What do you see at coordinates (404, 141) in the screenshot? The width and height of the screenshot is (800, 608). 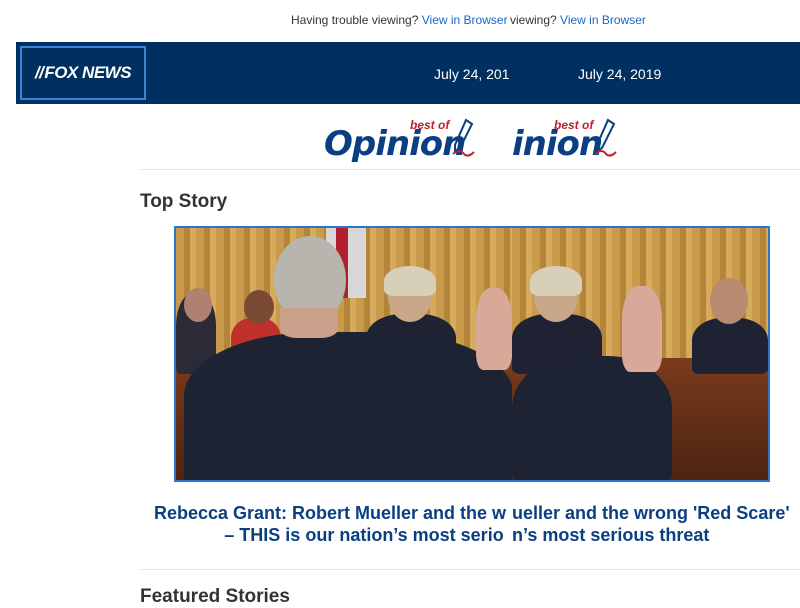 I see `best-of-opinion-logo: Opinion best of` at bounding box center [404, 141].